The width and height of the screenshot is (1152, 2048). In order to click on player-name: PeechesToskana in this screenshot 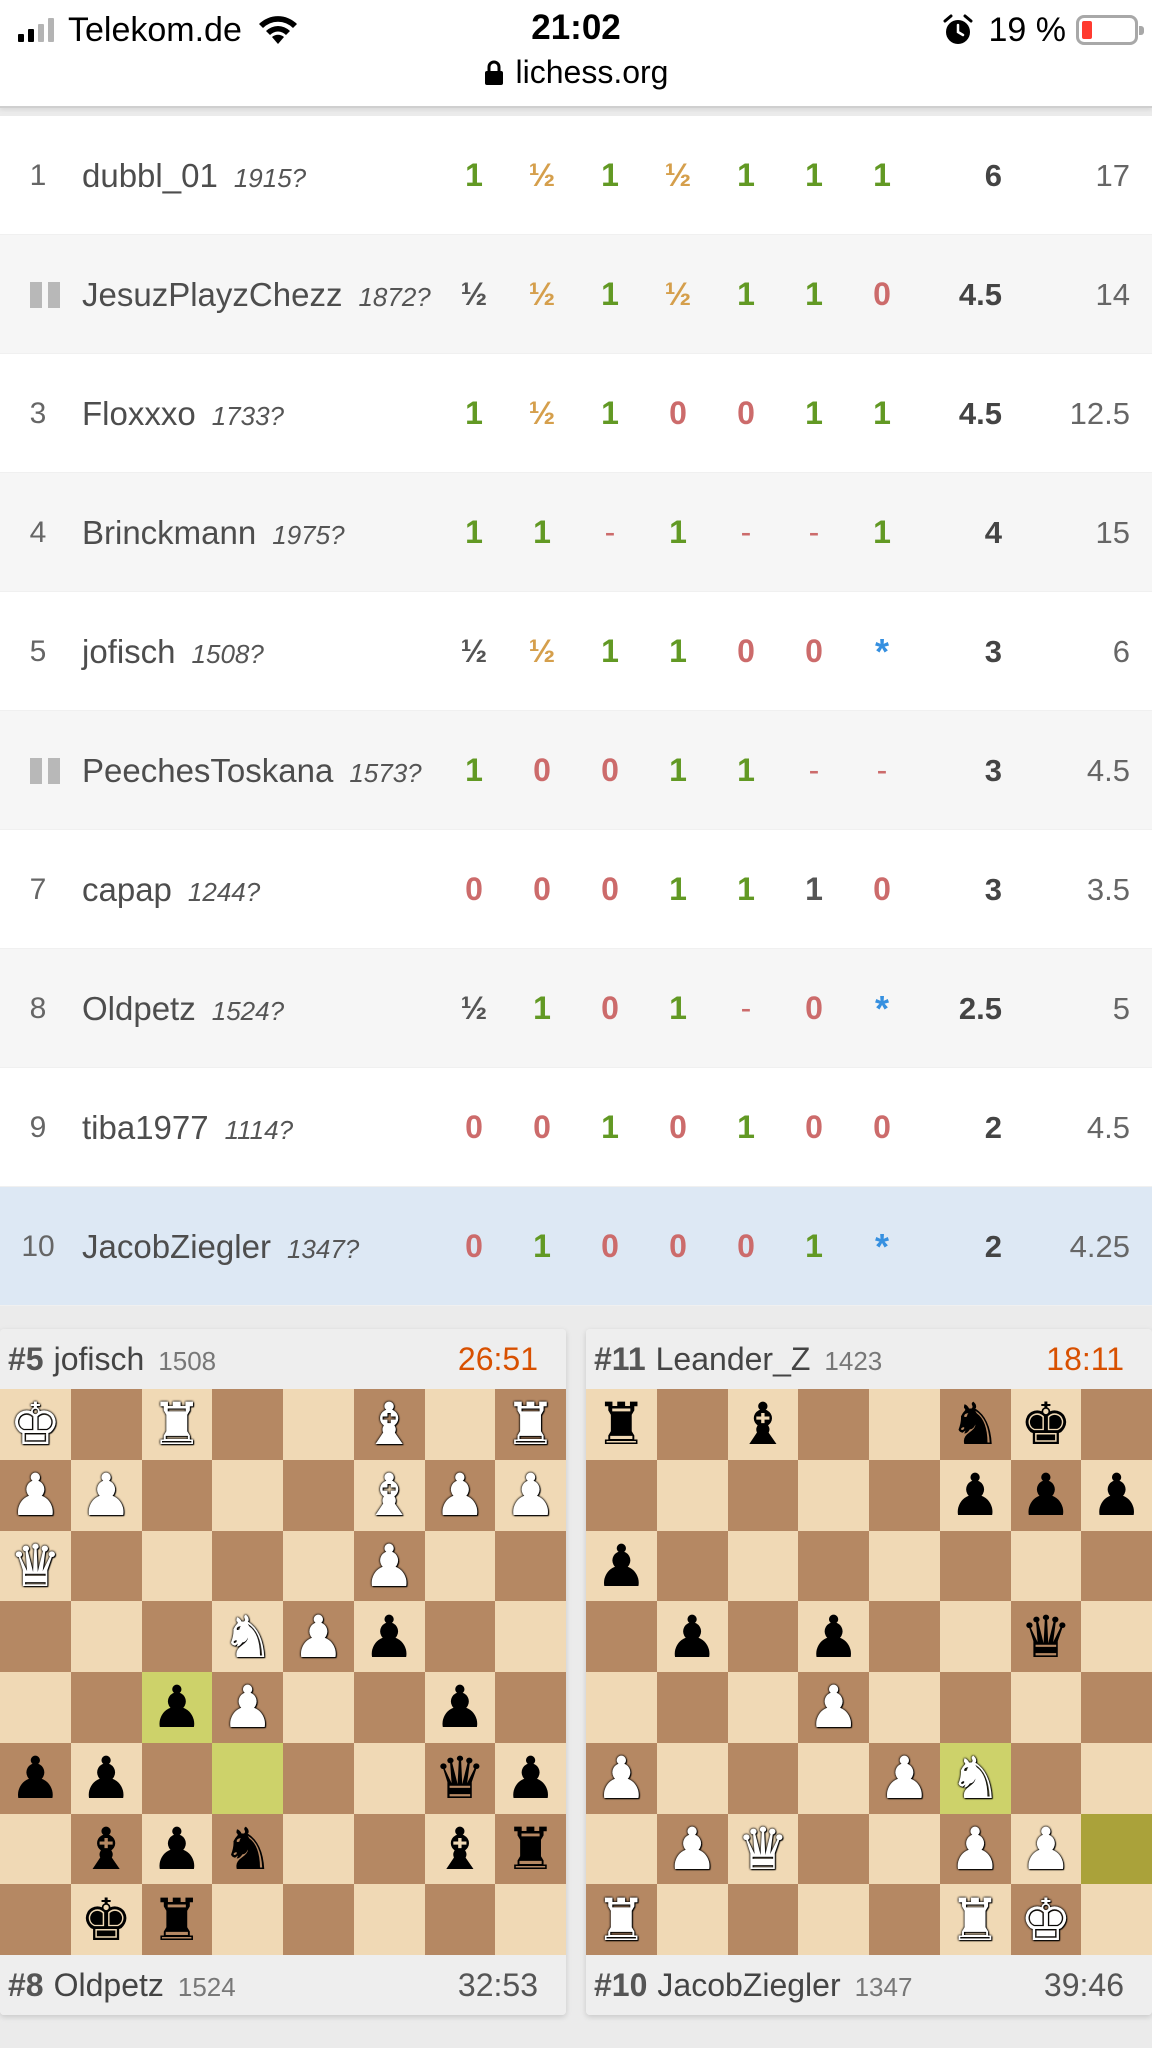, I will do `click(207, 770)`.